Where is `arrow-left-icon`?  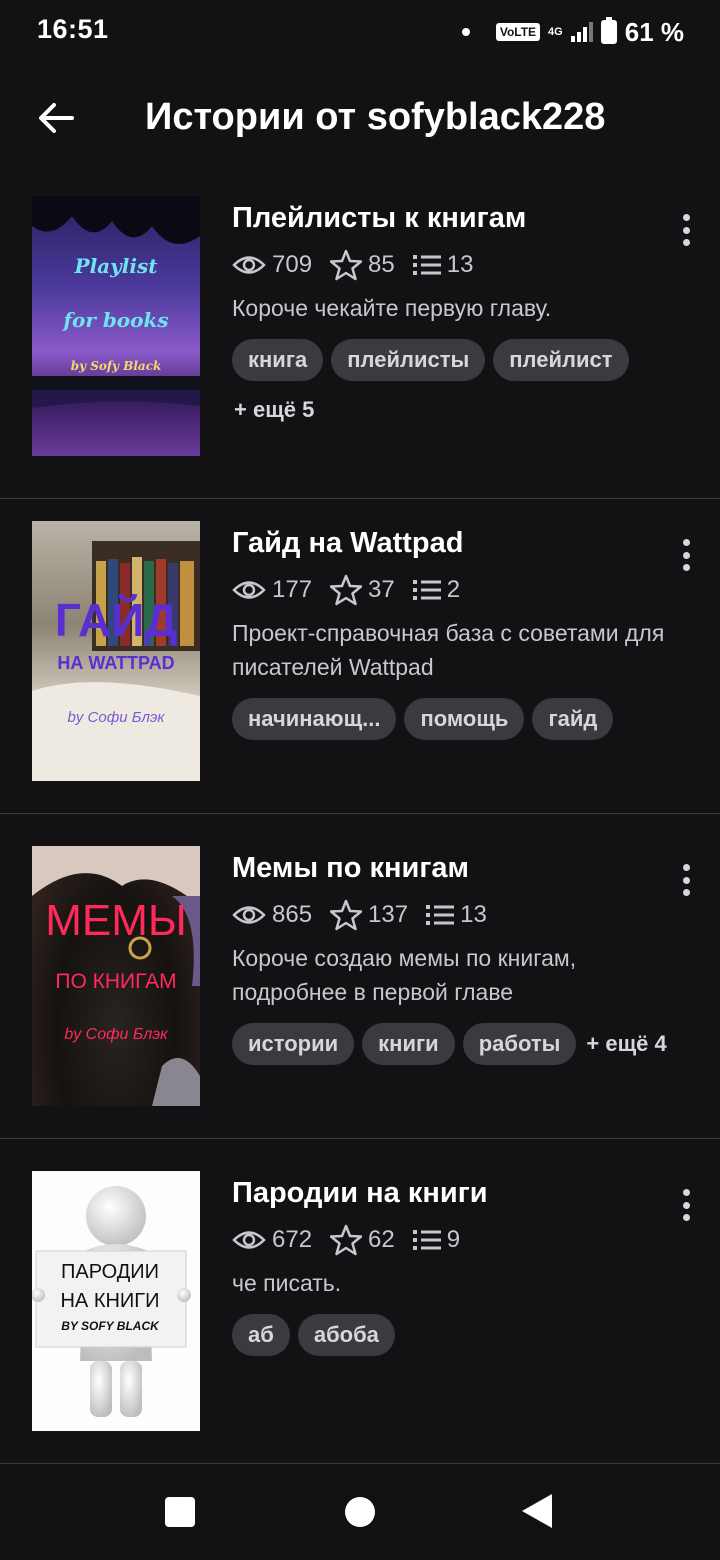
arrow-left-icon is located at coordinates (56, 118).